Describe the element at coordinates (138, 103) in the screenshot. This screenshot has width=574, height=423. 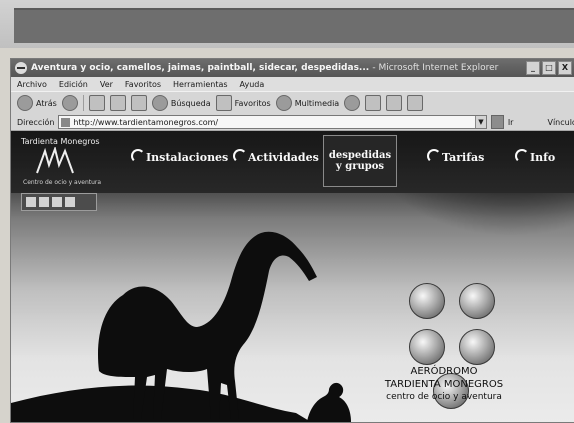
I see `home-icon` at that location.